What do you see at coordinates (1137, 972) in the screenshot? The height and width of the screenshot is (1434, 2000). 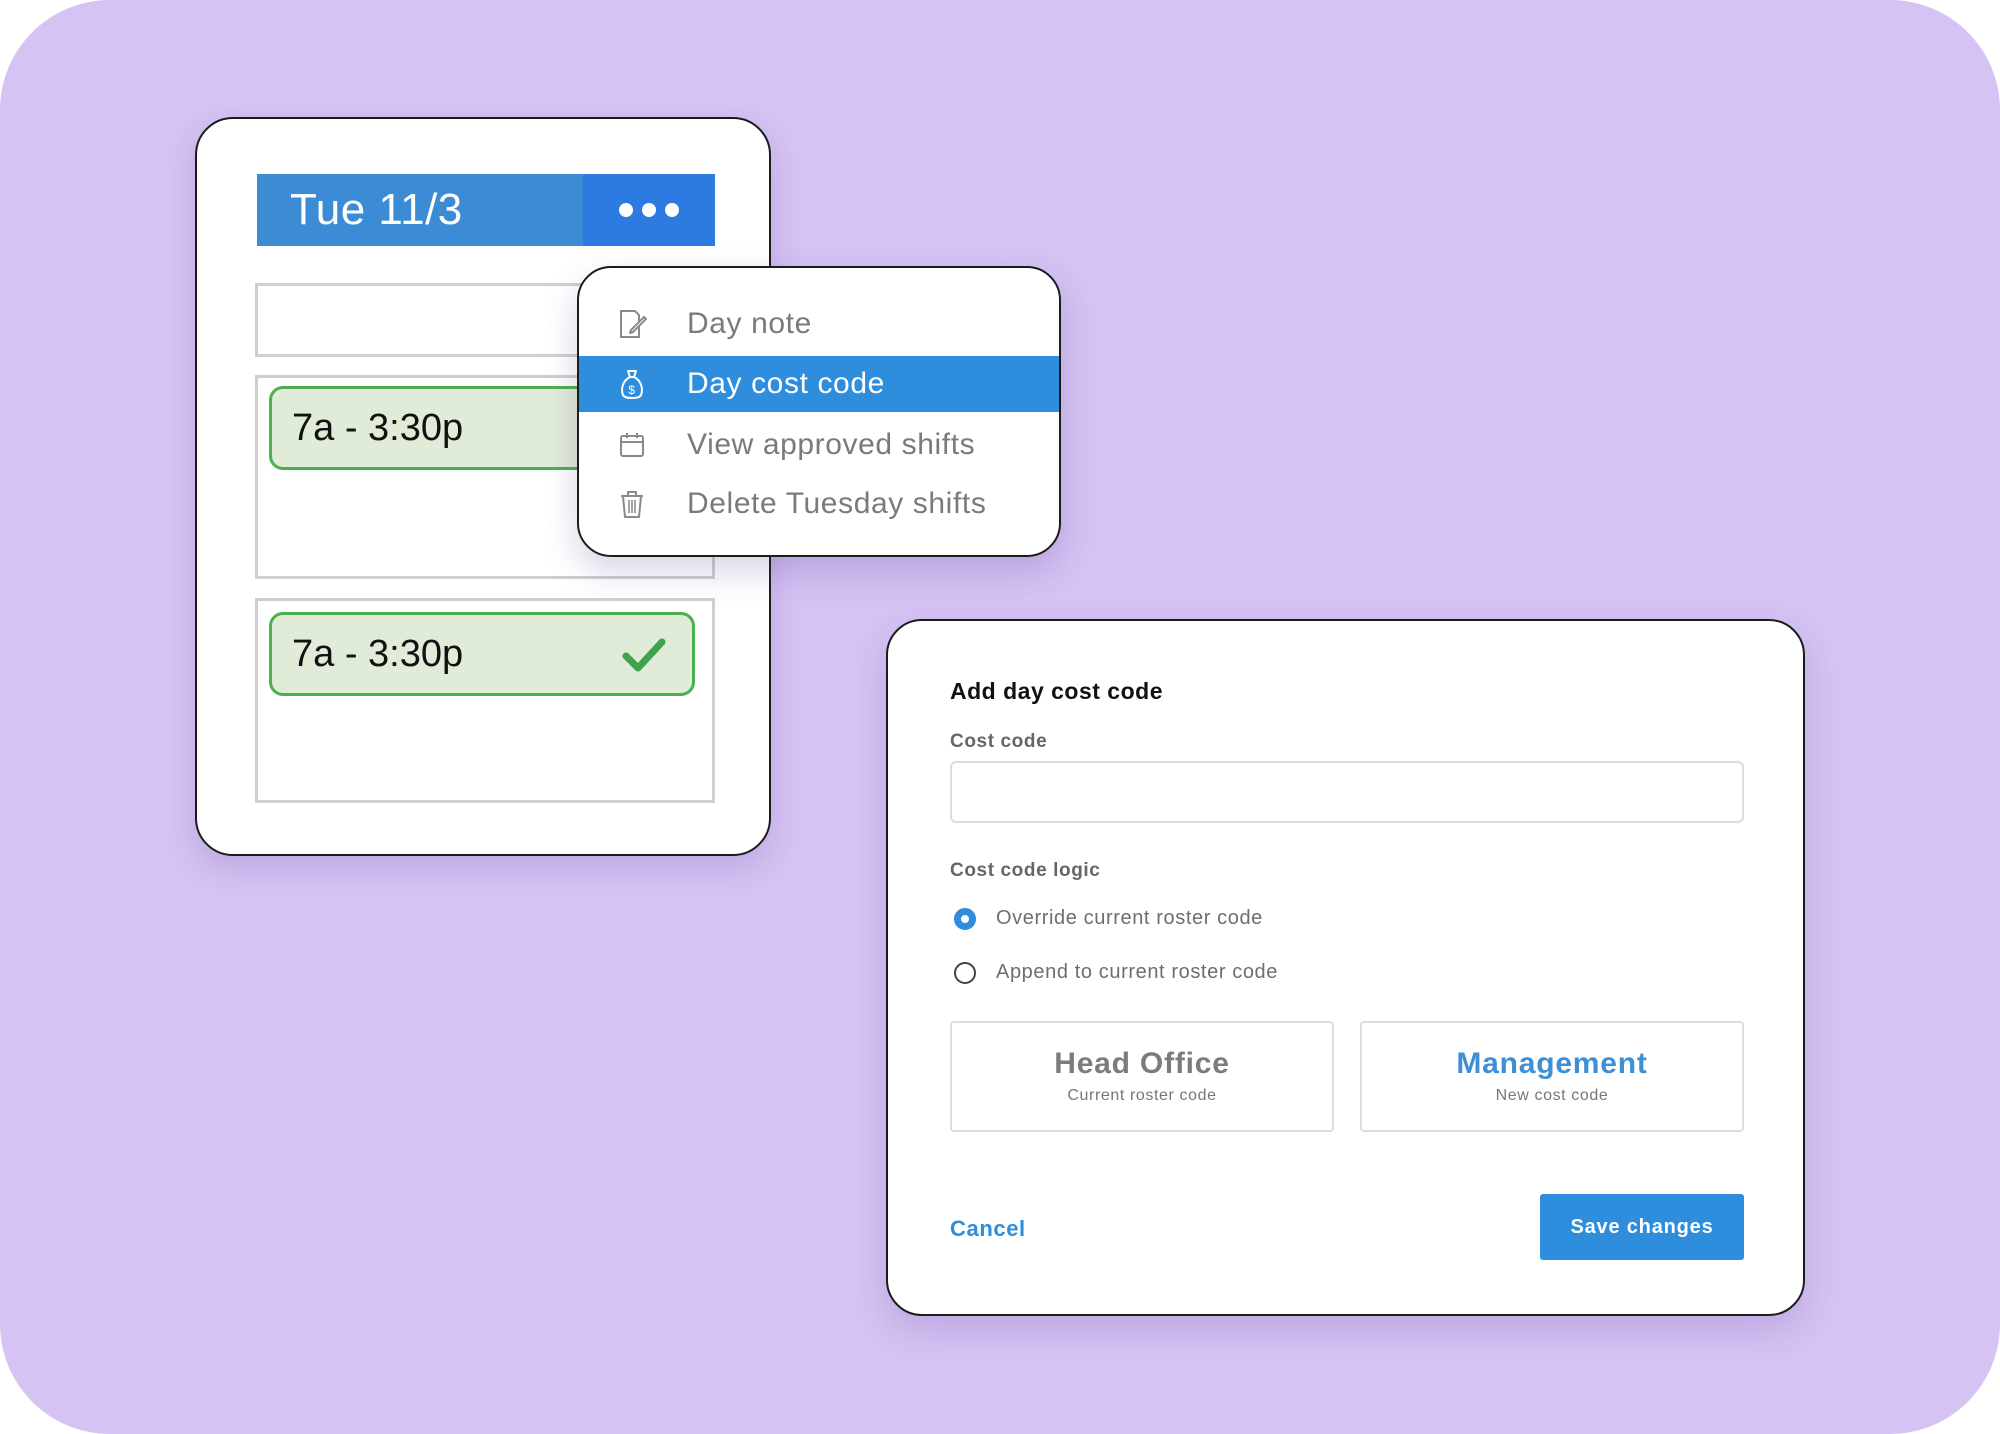 I see `radio-label: Append to current roster code` at bounding box center [1137, 972].